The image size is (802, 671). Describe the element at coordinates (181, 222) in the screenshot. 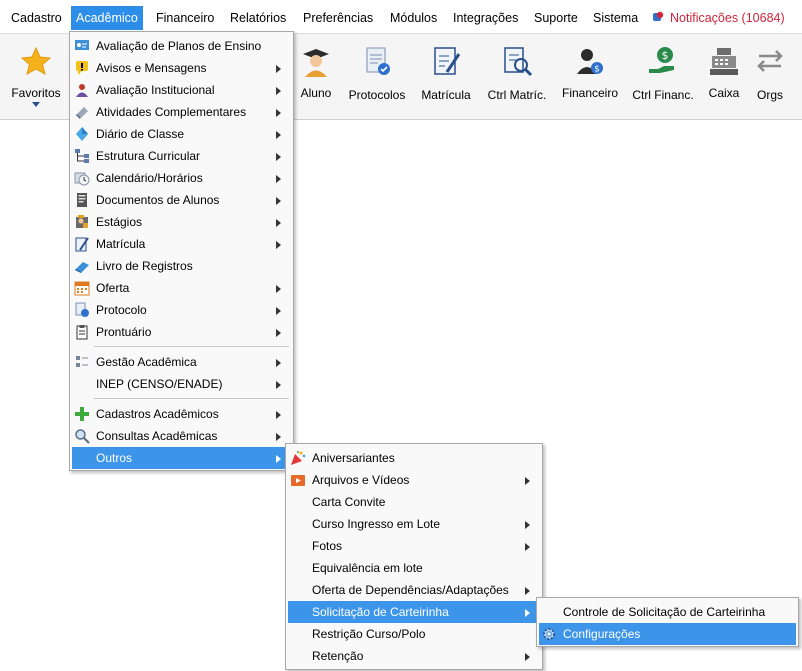

I see `menu-item-estagios: Estágios` at that location.